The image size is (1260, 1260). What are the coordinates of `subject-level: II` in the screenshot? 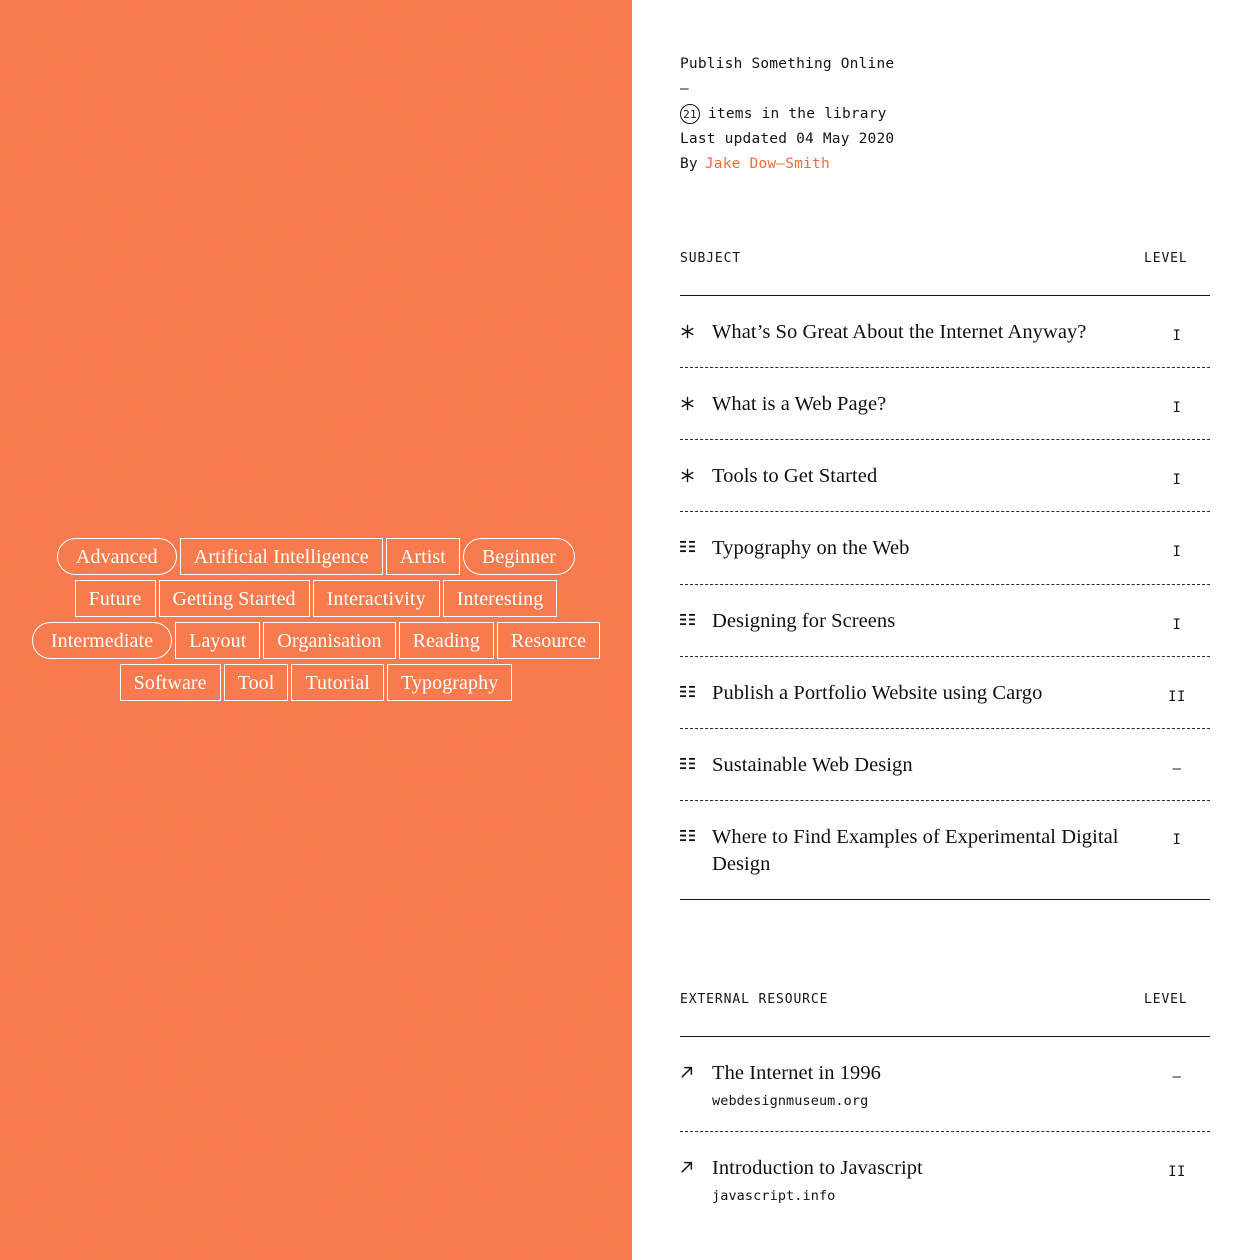 It's located at (1177, 696).